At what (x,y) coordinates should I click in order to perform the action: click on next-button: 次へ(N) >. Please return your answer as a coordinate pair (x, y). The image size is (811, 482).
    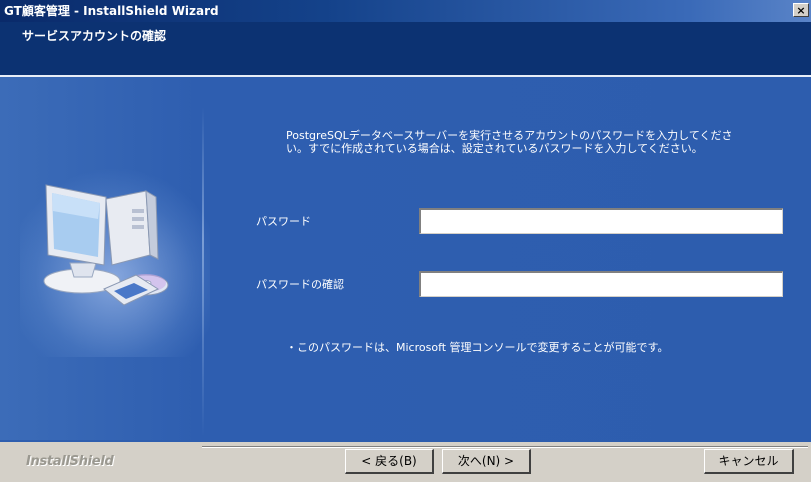
    Looking at the image, I should click on (486, 461).